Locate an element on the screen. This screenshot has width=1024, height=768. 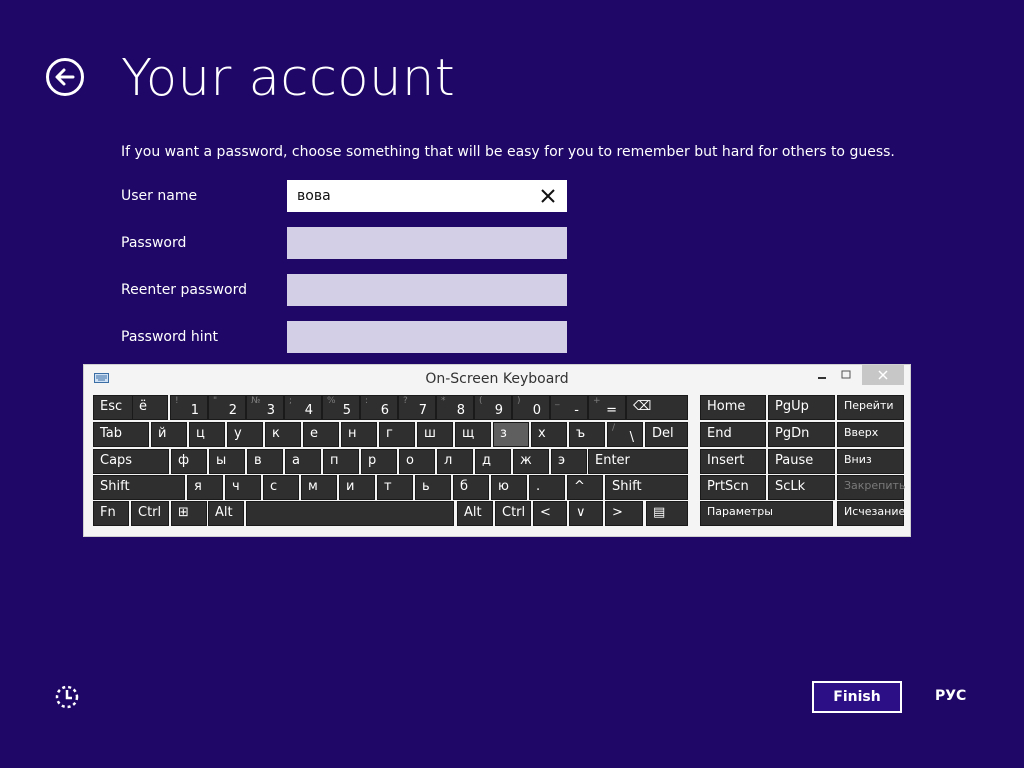
key-home-row-11: э is located at coordinates (569, 461).